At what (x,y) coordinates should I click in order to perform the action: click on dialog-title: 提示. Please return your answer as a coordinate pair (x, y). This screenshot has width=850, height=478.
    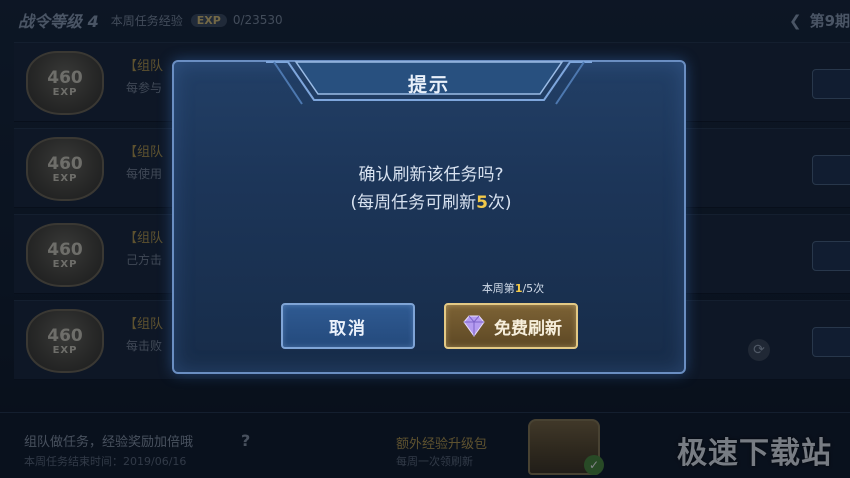
    Looking at the image, I should click on (428, 85).